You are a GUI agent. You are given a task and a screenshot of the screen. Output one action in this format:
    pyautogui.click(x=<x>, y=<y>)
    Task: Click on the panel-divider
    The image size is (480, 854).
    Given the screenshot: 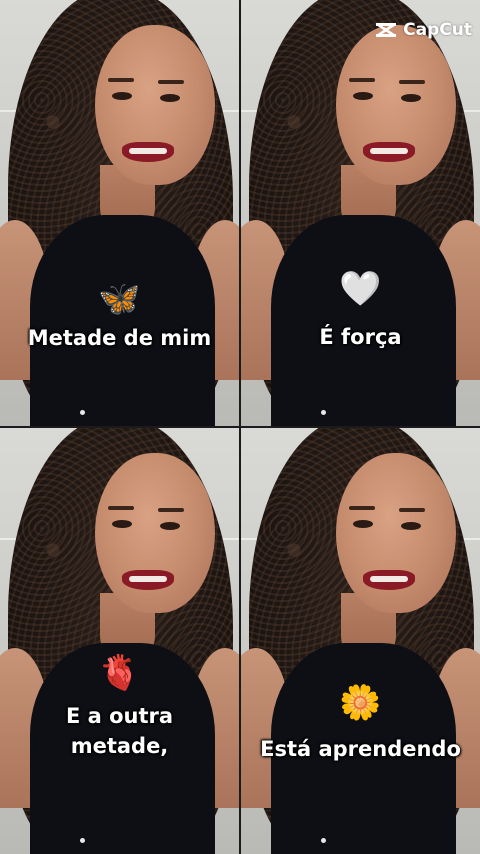 What is the action you would take?
    pyautogui.click(x=240, y=427)
    